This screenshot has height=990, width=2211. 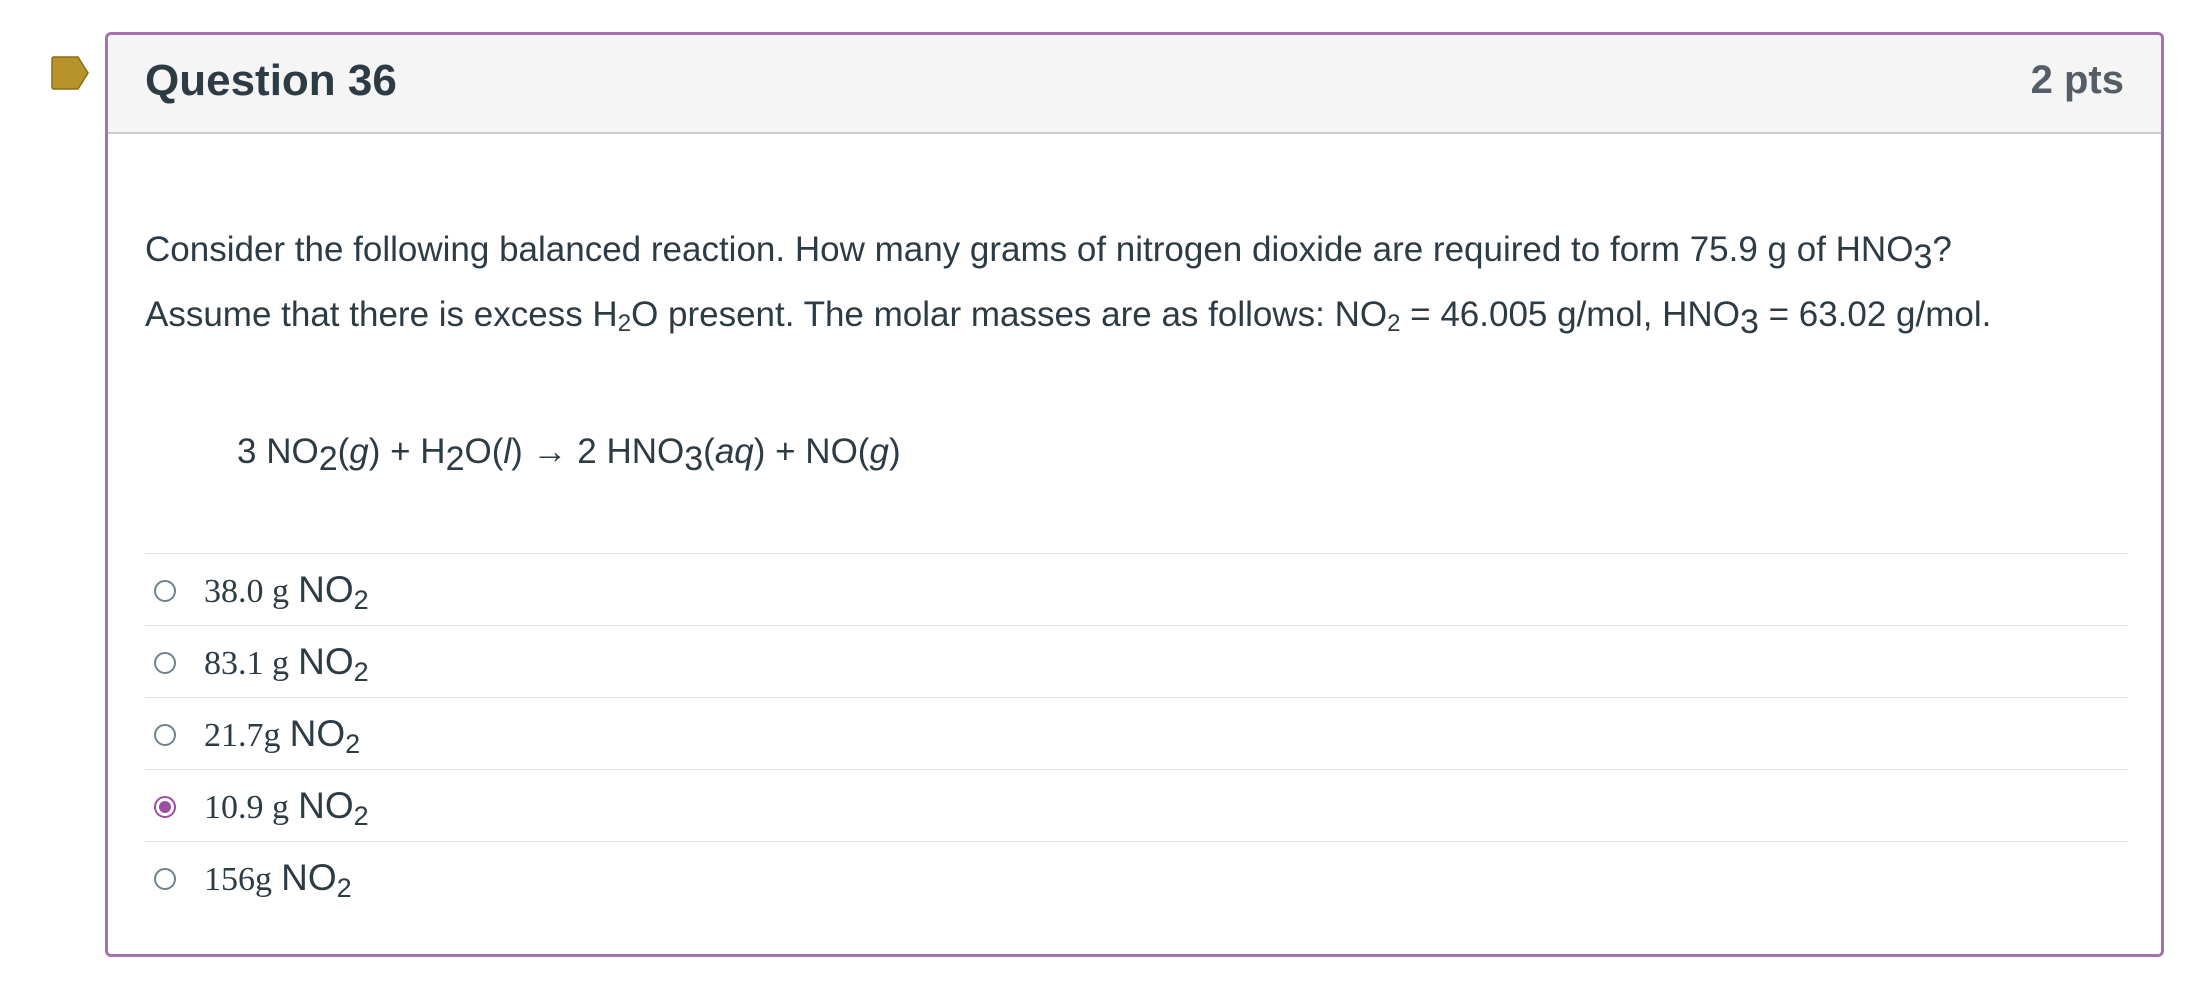 What do you see at coordinates (165, 806) in the screenshot?
I see `radio-button-selected` at bounding box center [165, 806].